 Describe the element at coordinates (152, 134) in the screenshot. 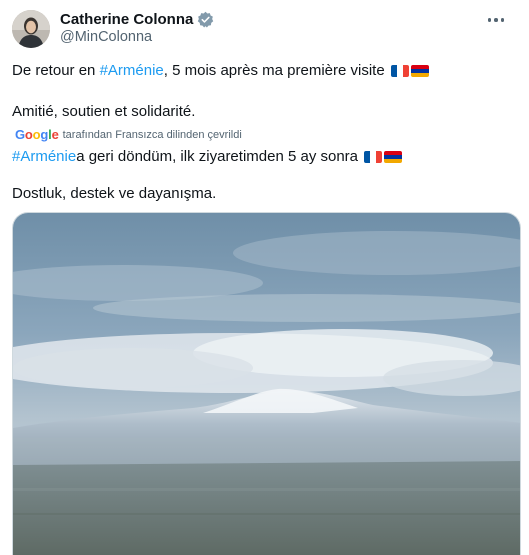

I see `translation-label: tarafından Fransızca dilinden çevrildi` at that location.